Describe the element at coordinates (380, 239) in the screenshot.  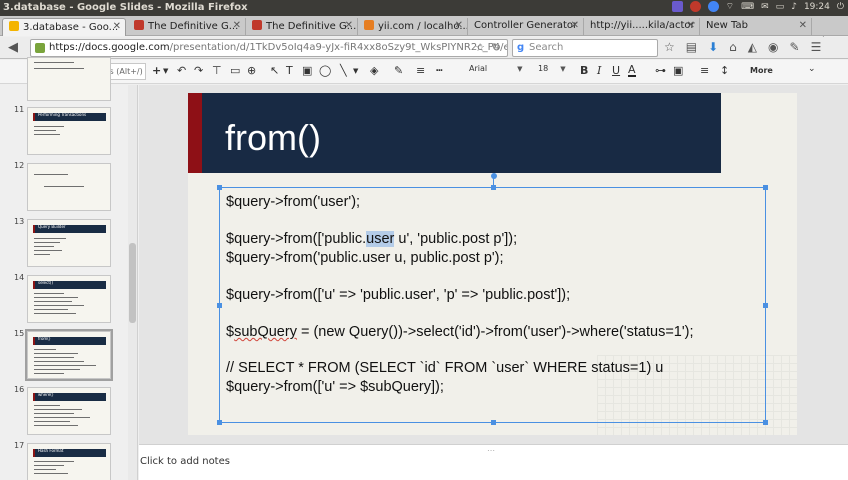
I see `selected-text: user` at that location.